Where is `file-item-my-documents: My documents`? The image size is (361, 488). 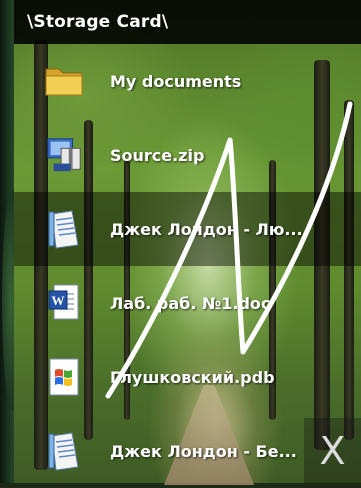
file-item-my-documents: My documents is located at coordinates (187, 81).